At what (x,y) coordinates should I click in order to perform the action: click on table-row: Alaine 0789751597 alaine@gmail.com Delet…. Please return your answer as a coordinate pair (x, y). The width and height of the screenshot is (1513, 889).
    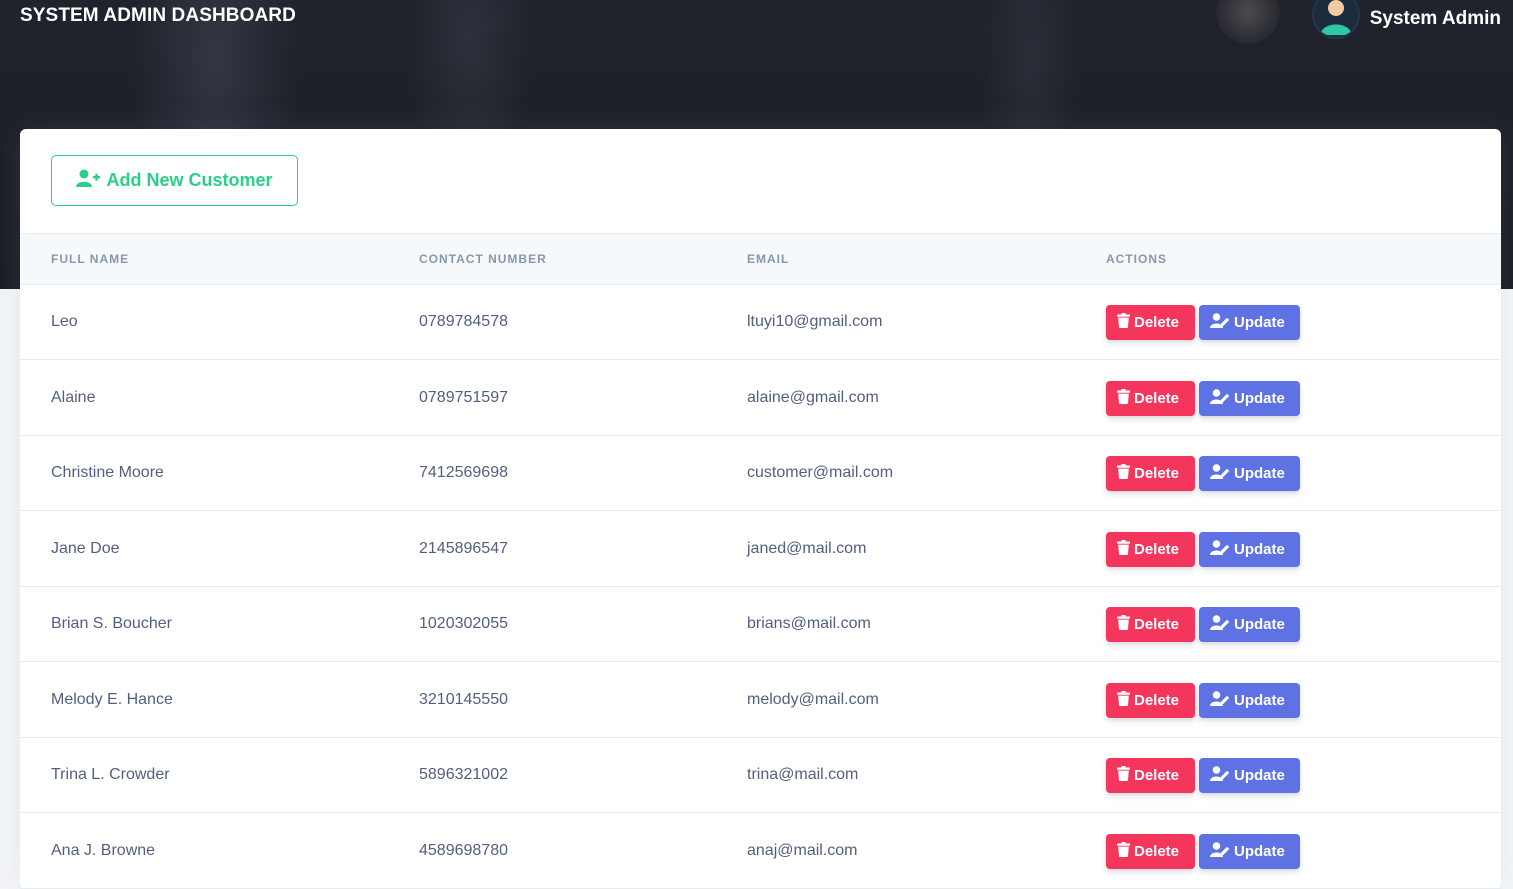
    Looking at the image, I should click on (760, 398).